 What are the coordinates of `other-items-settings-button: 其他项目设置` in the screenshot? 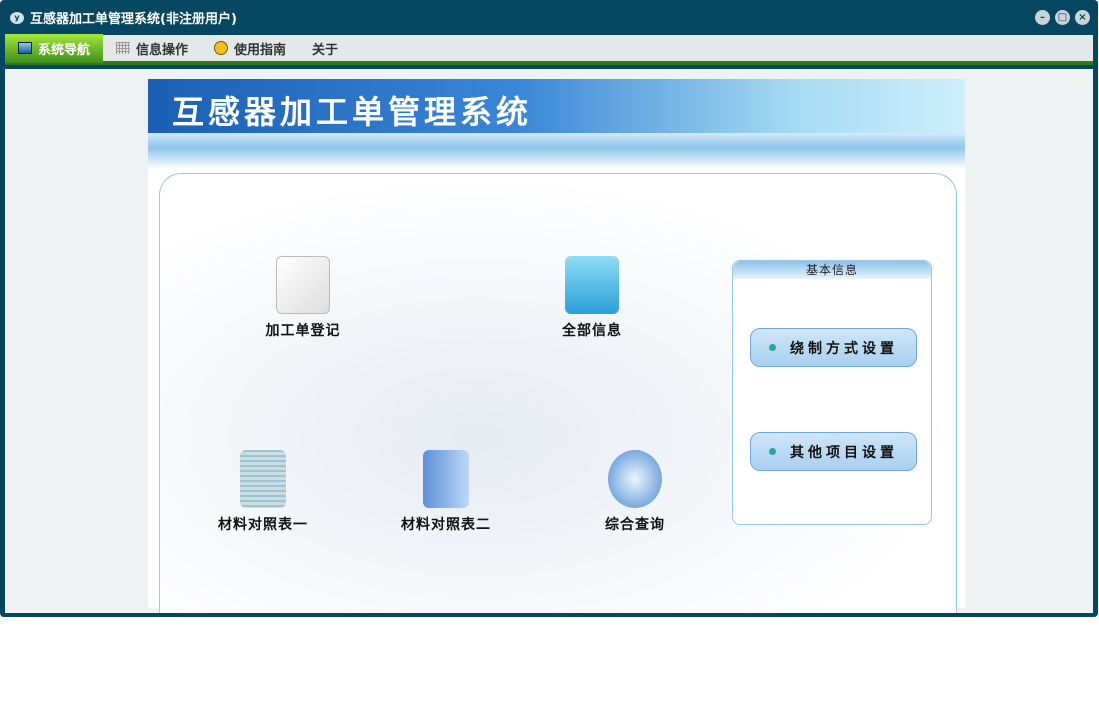 It's located at (833, 451).